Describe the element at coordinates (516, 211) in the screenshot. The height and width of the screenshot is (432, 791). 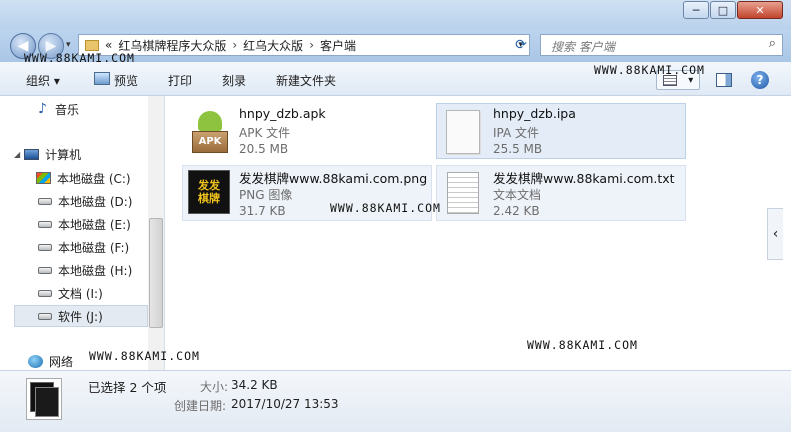
I see `file-size: 2.42 KB` at that location.